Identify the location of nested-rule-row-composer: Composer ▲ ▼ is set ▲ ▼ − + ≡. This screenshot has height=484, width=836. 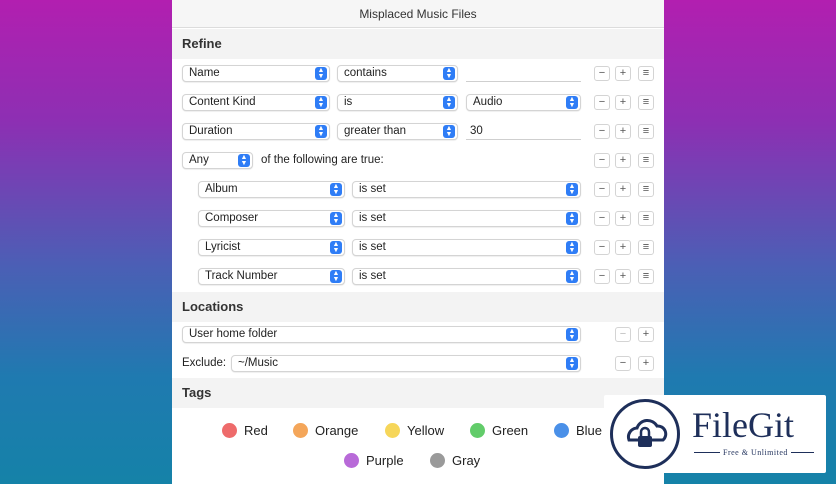
(418, 218).